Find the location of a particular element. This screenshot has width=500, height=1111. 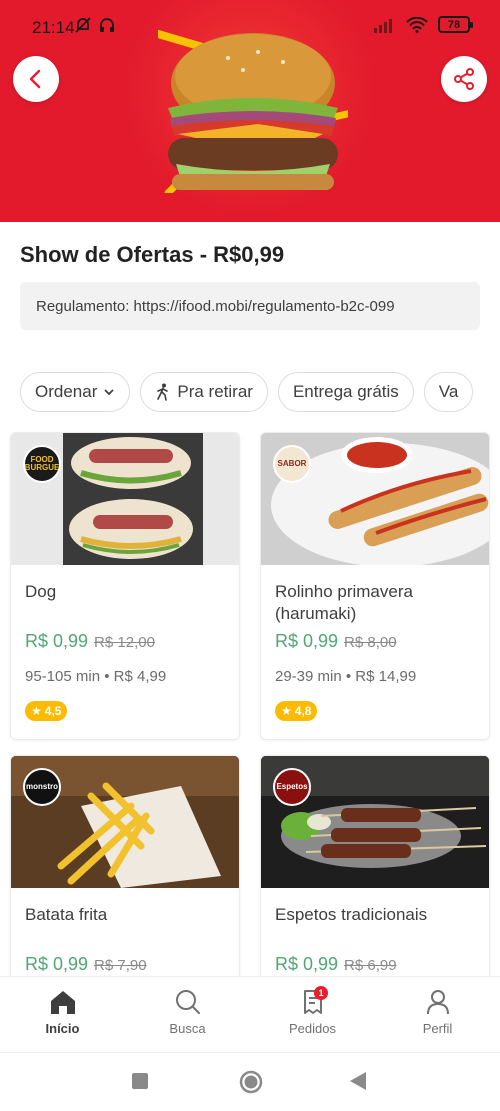

offer-name: Dog is located at coordinates (41, 591).